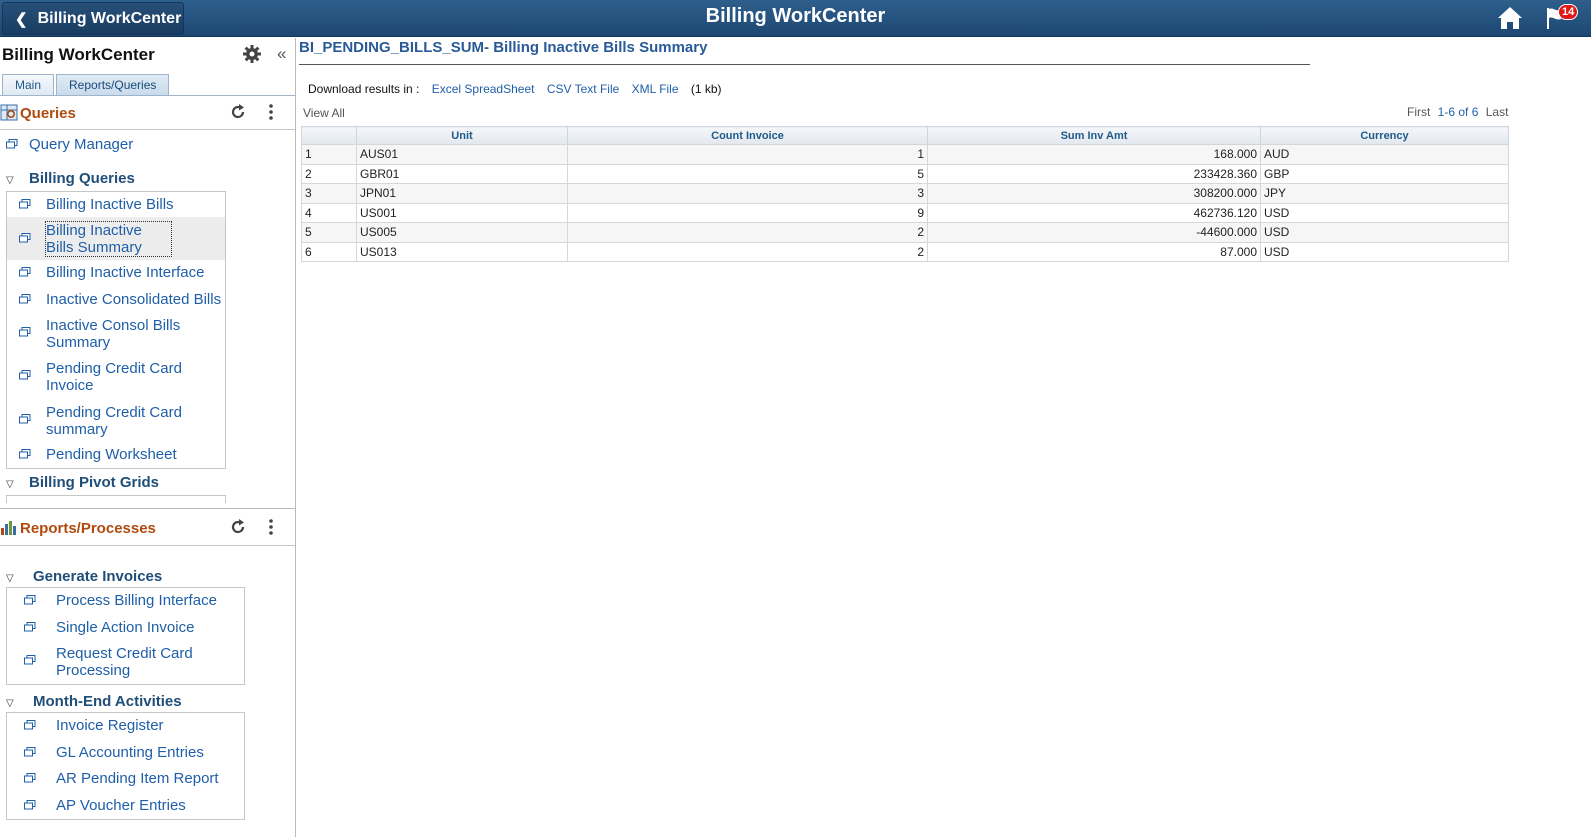 The height and width of the screenshot is (837, 1591). What do you see at coordinates (82, 178) in the screenshot?
I see `billing-queries-group: Billing Queries` at bounding box center [82, 178].